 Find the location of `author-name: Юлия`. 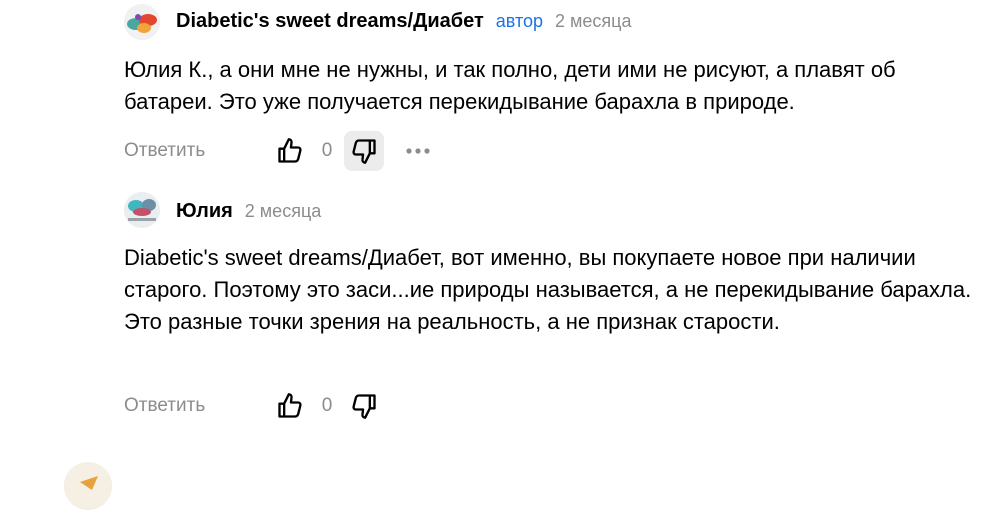

author-name: Юлия is located at coordinates (204, 211).